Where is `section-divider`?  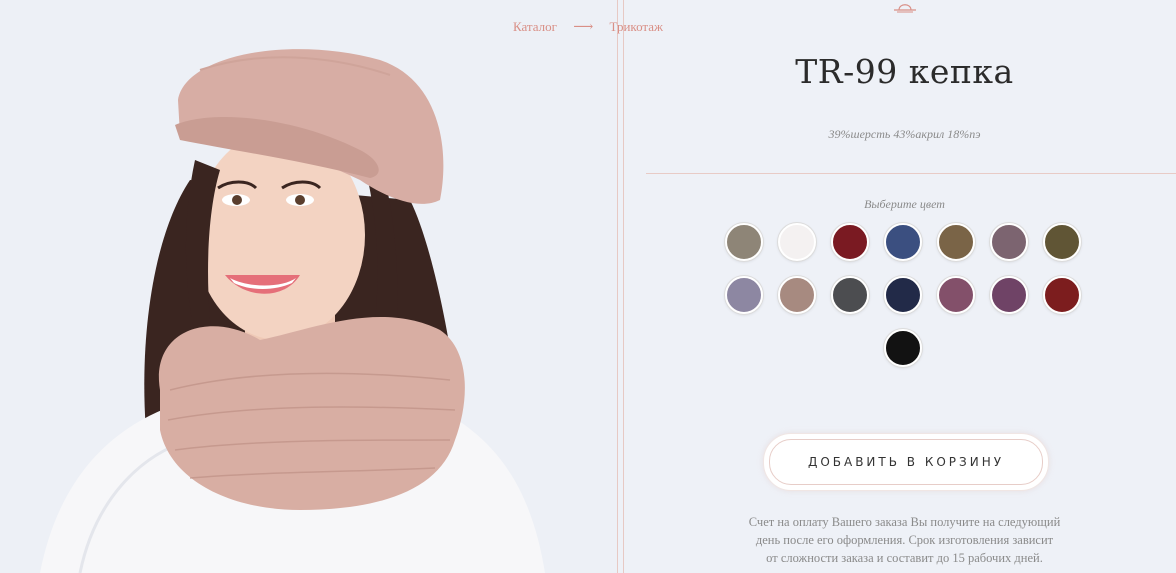 section-divider is located at coordinates (911, 173).